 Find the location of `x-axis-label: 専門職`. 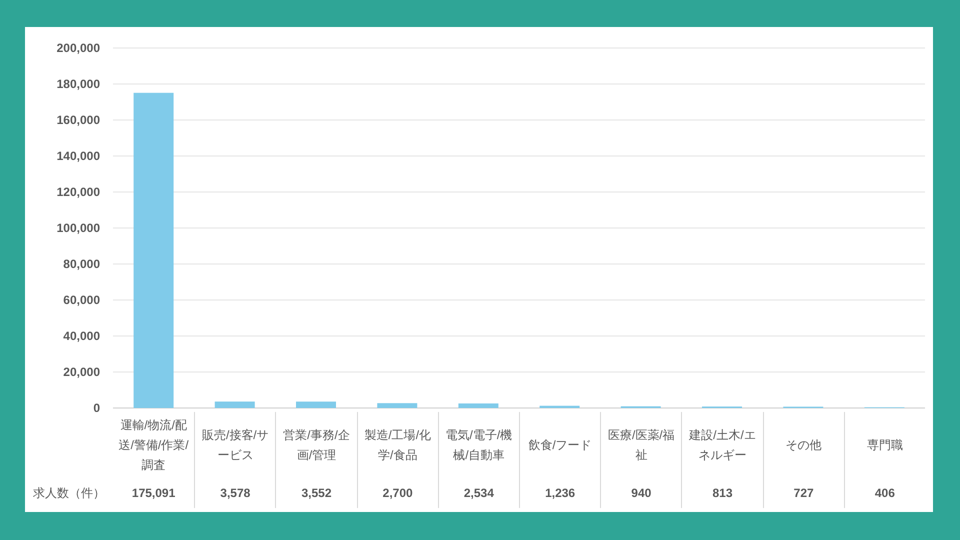

x-axis-label: 専門職 is located at coordinates (884, 445).